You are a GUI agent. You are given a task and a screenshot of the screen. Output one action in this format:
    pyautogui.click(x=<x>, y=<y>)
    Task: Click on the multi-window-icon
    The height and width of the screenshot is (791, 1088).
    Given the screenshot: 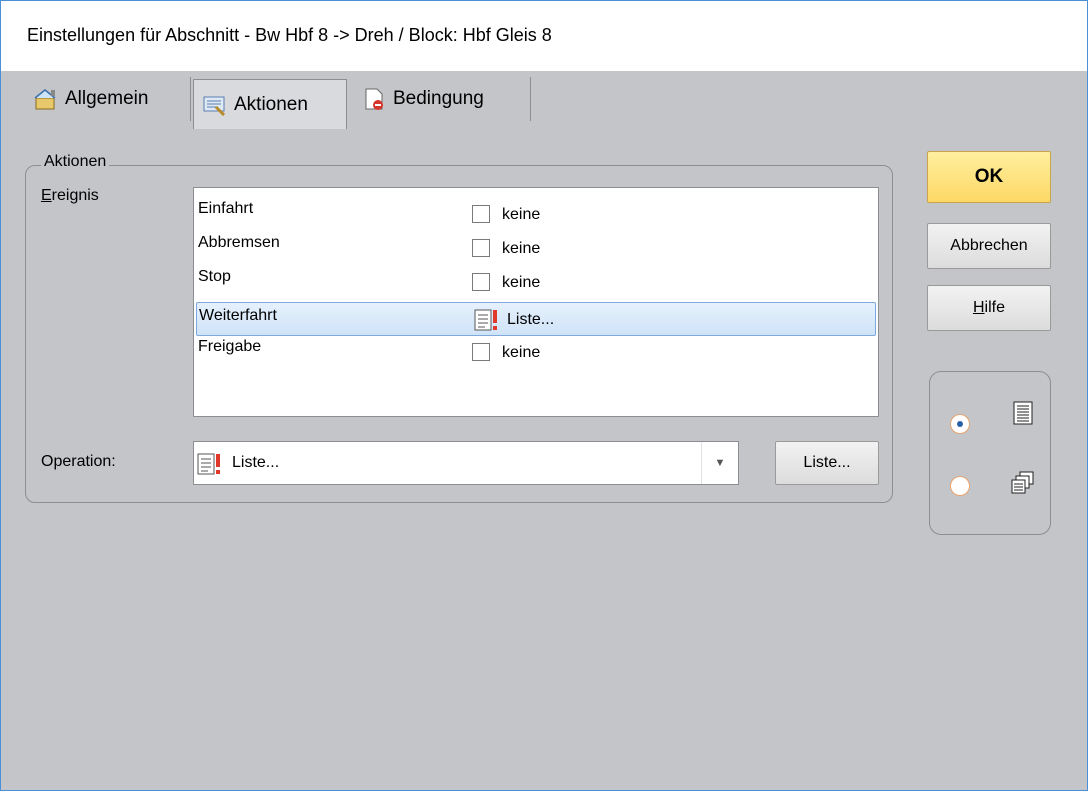 What is the action you would take?
    pyautogui.click(x=1022, y=482)
    